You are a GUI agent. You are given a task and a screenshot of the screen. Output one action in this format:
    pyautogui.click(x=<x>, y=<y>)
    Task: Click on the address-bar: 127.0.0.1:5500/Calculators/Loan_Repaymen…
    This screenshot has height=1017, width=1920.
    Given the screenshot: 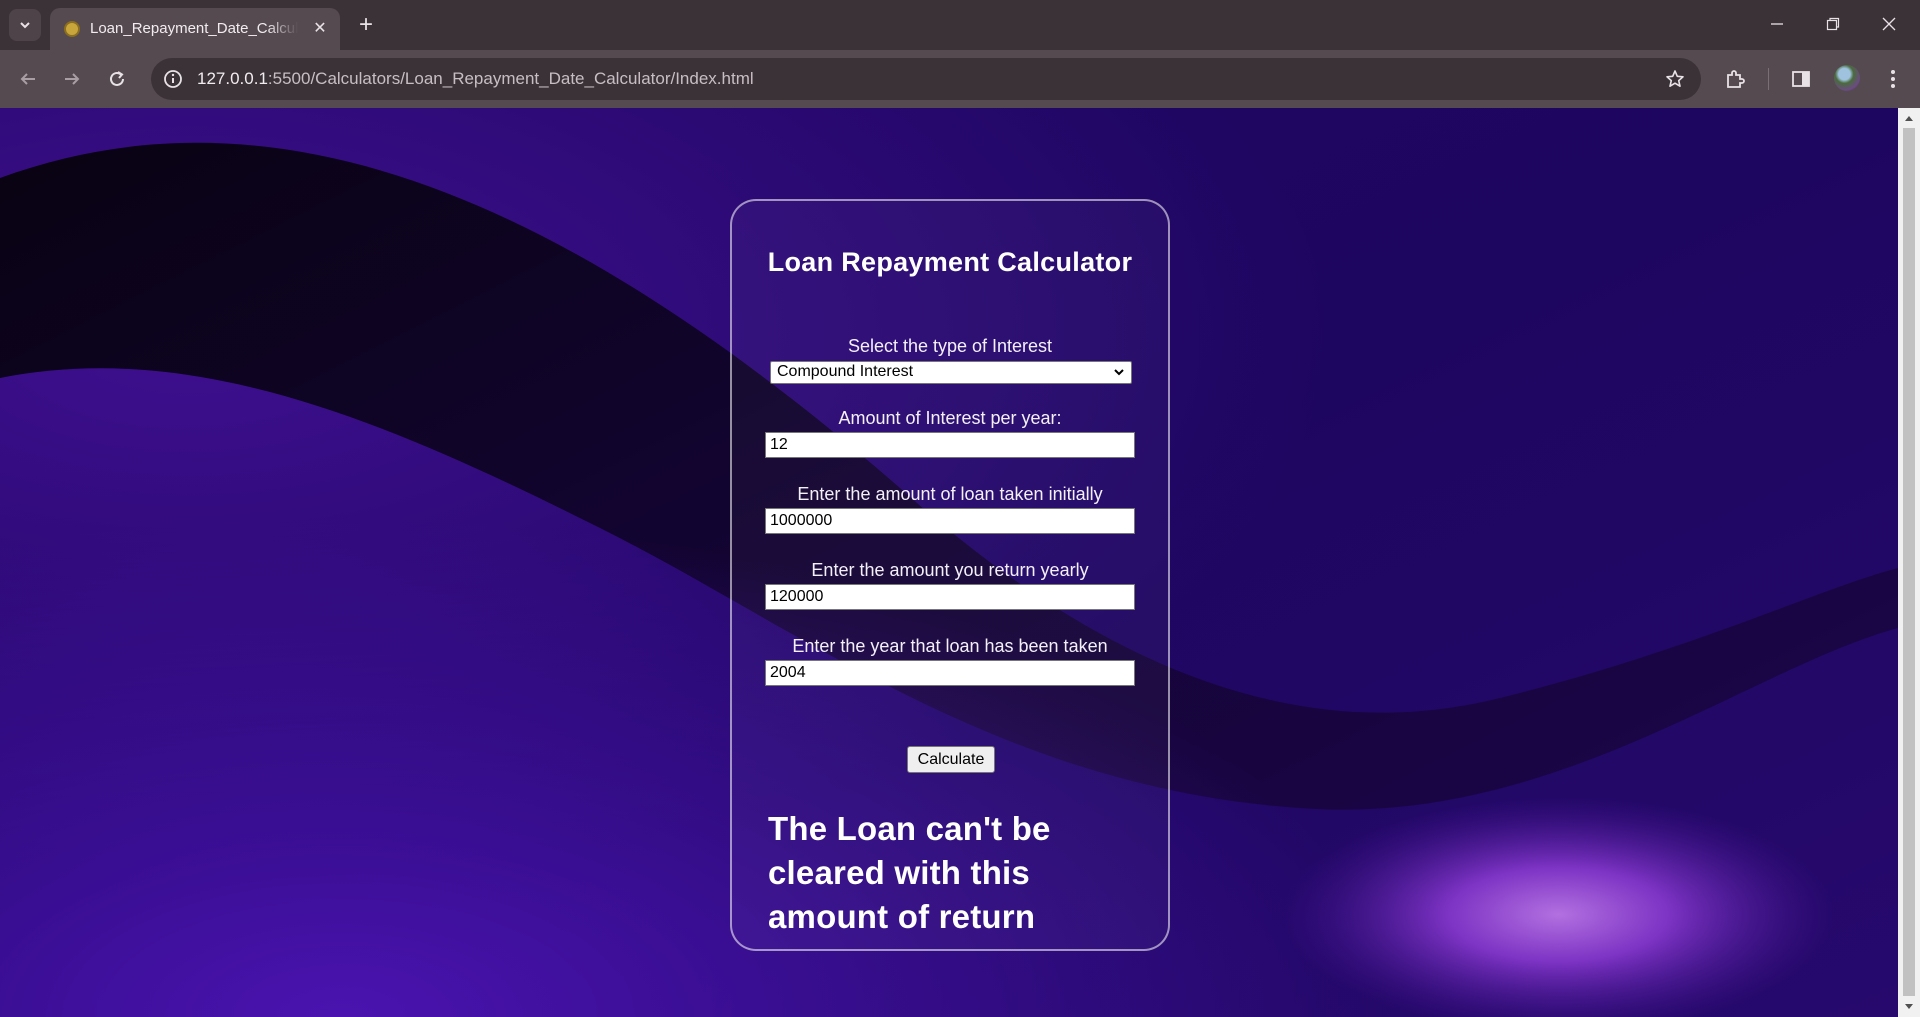 What is the action you would take?
    pyautogui.click(x=926, y=79)
    